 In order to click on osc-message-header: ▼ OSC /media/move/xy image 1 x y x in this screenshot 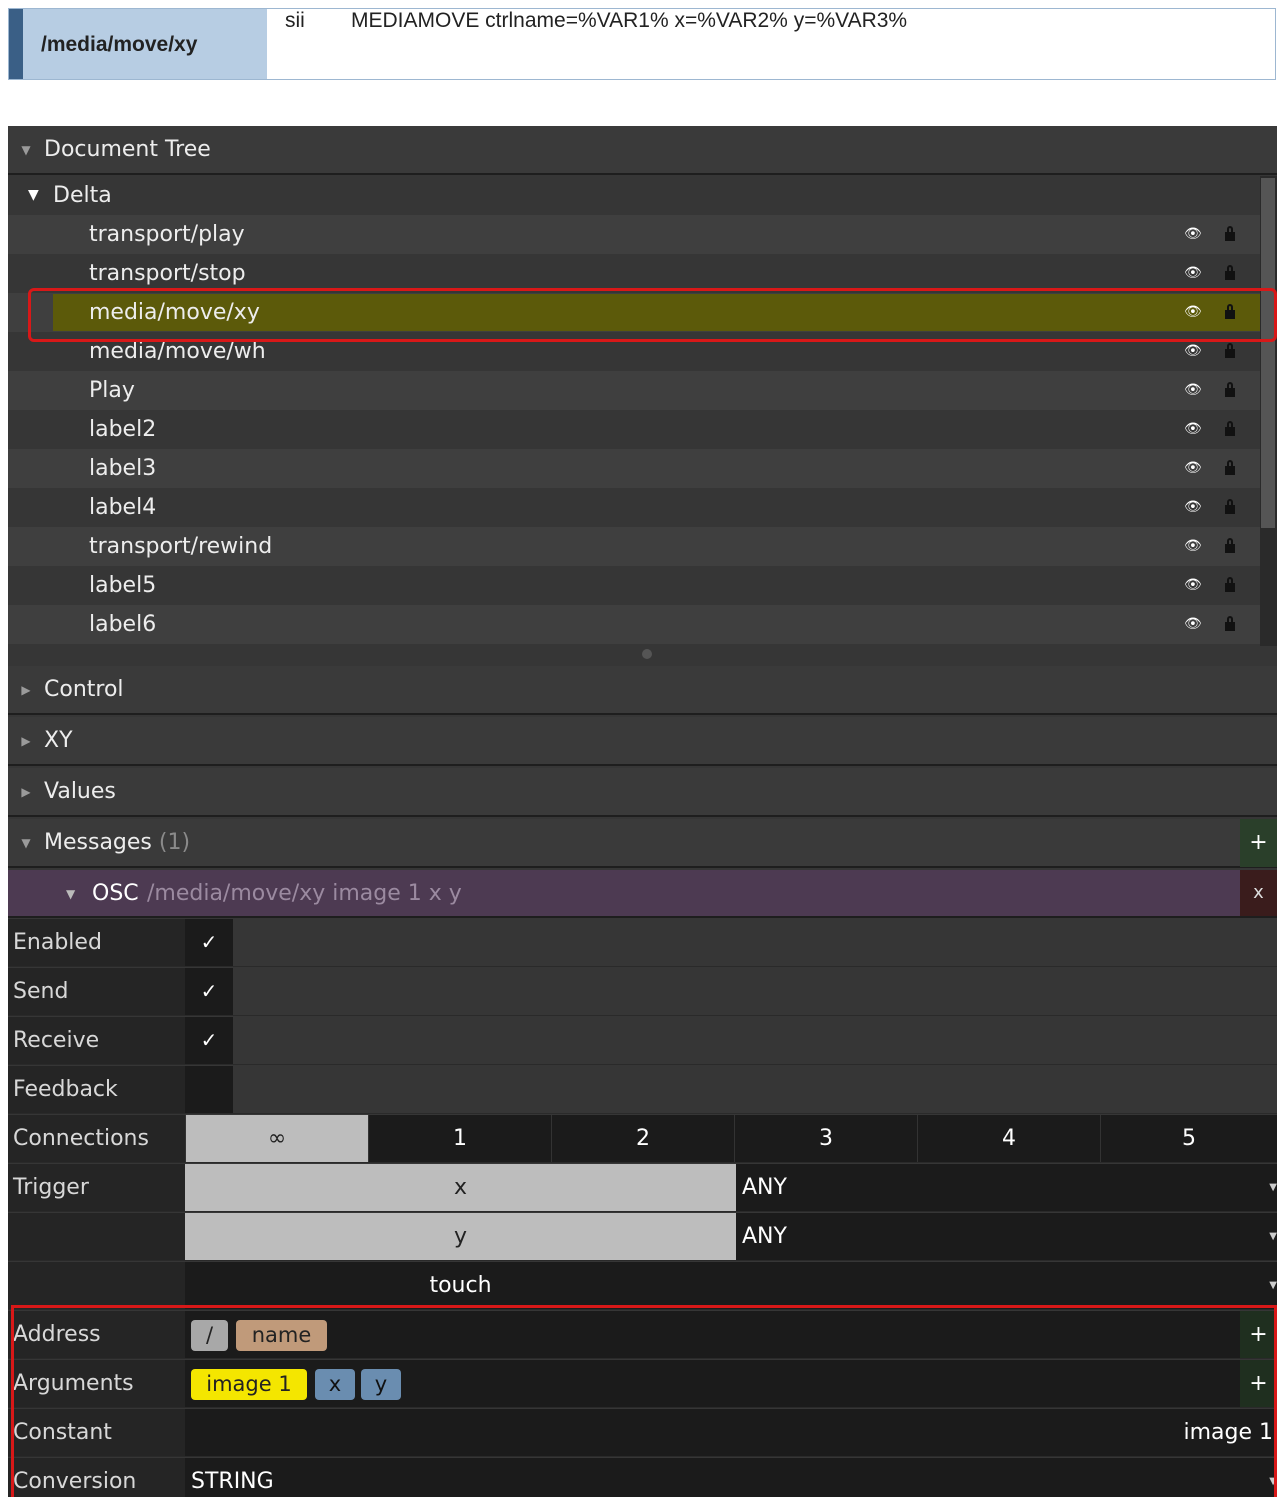, I will do `click(642, 894)`.